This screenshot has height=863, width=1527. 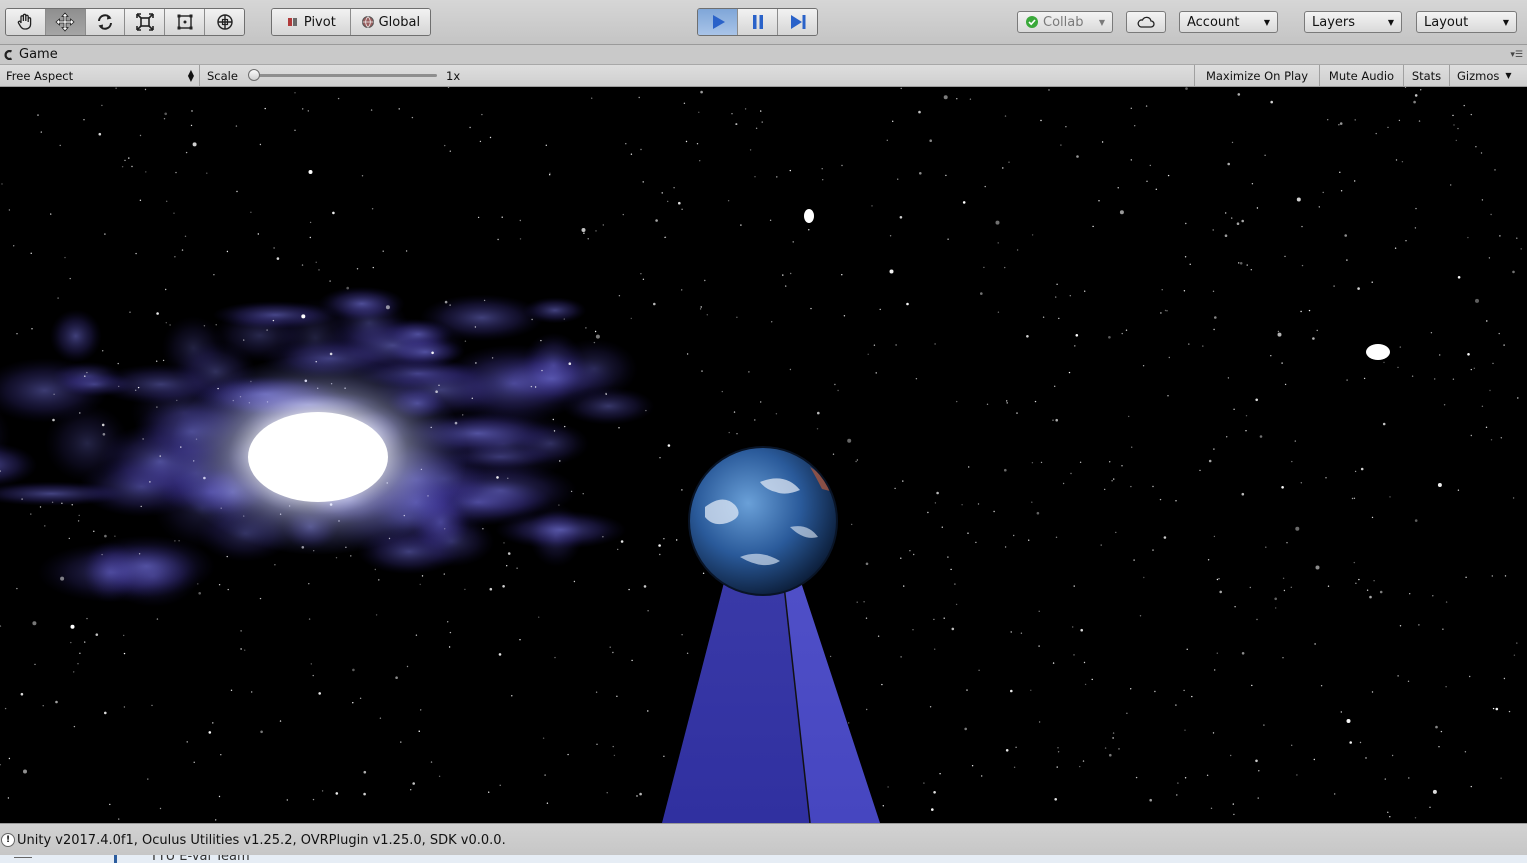 What do you see at coordinates (758, 22) in the screenshot?
I see `pause-button` at bounding box center [758, 22].